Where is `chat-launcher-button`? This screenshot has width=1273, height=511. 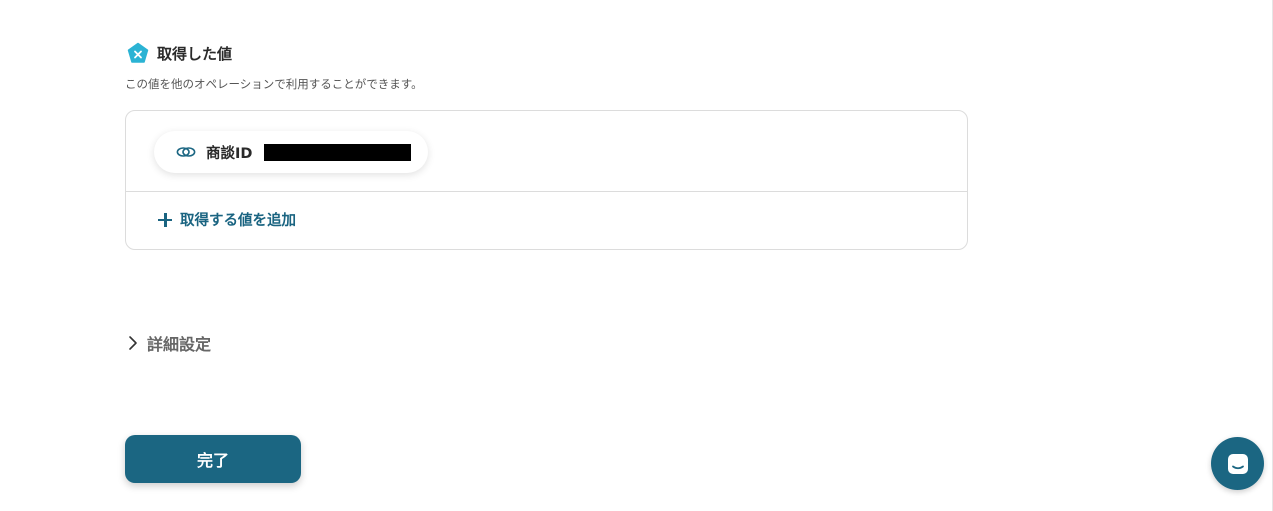 chat-launcher-button is located at coordinates (1237, 463).